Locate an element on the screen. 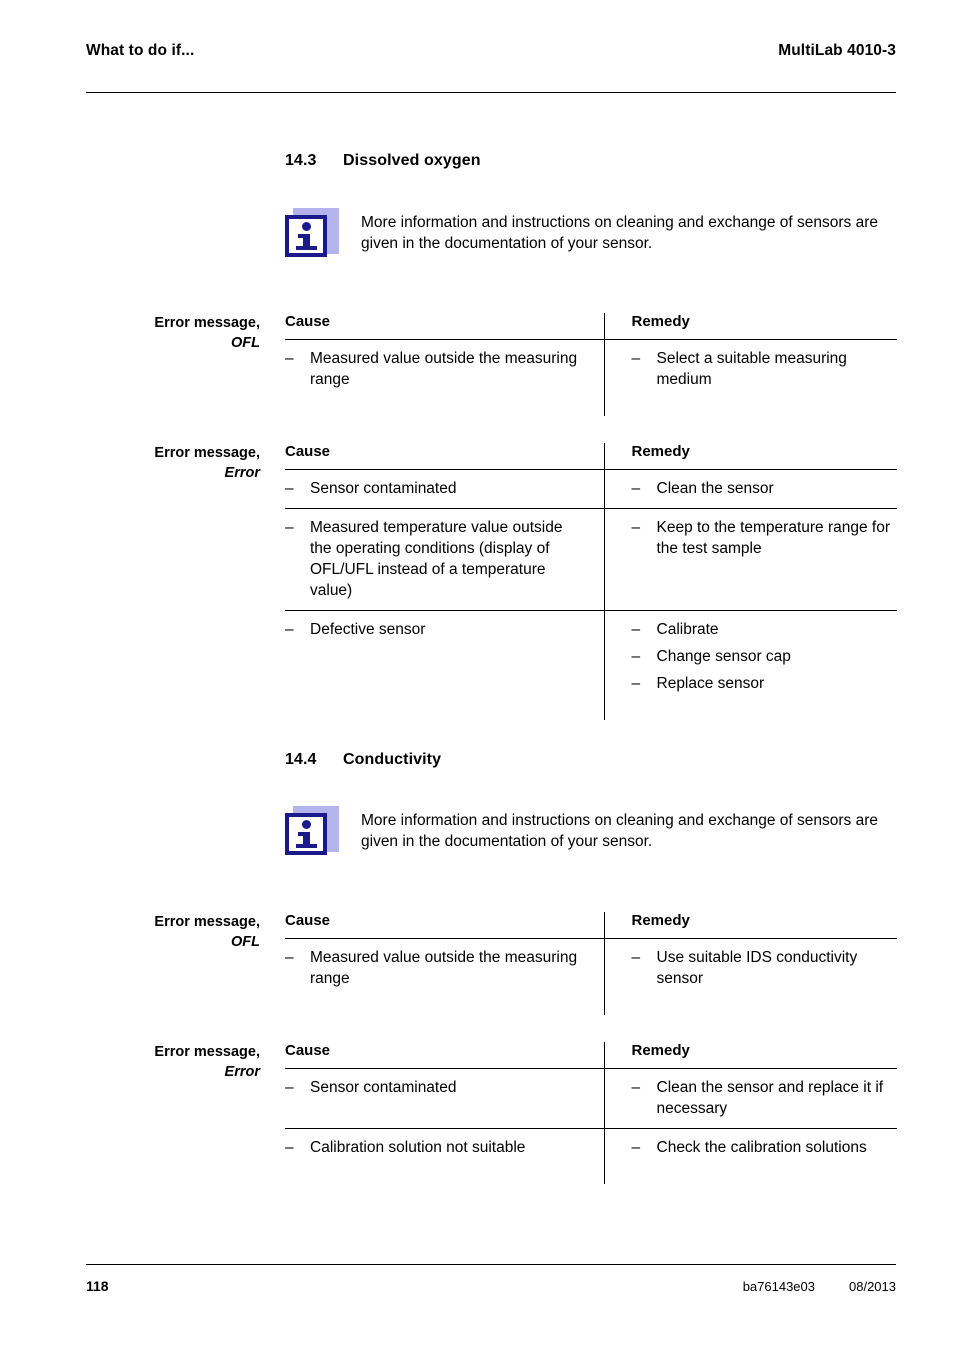 This screenshot has height=1351, width=954. list-item: – Clean the sensor is located at coordinates (765, 488).